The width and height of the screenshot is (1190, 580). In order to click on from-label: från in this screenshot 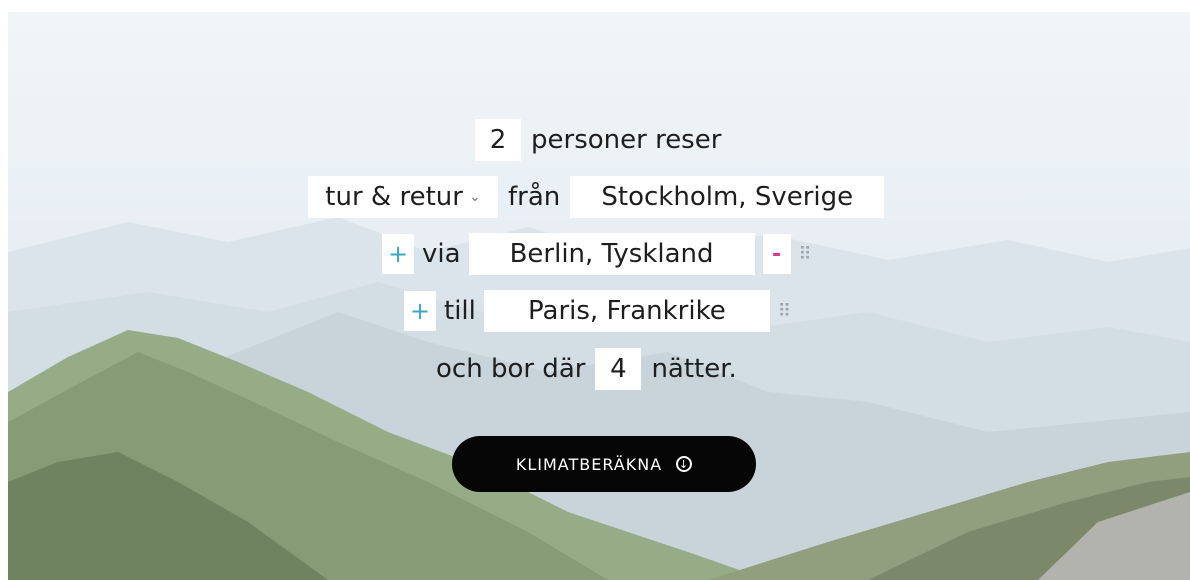, I will do `click(534, 197)`.